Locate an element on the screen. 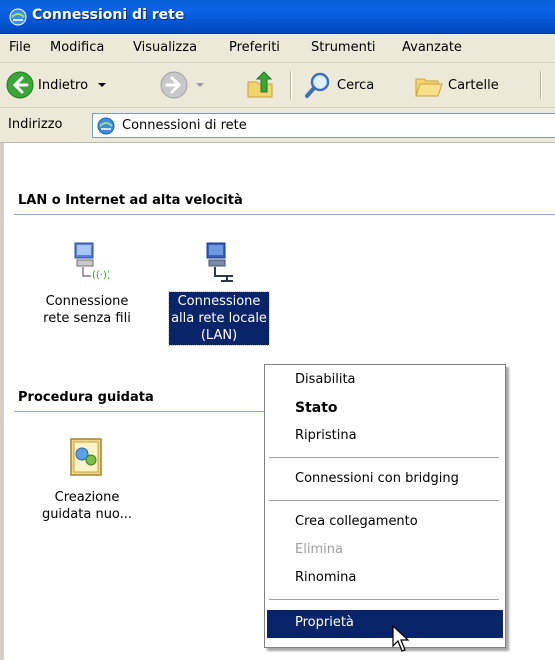  back-label: Indietro is located at coordinates (63, 85).